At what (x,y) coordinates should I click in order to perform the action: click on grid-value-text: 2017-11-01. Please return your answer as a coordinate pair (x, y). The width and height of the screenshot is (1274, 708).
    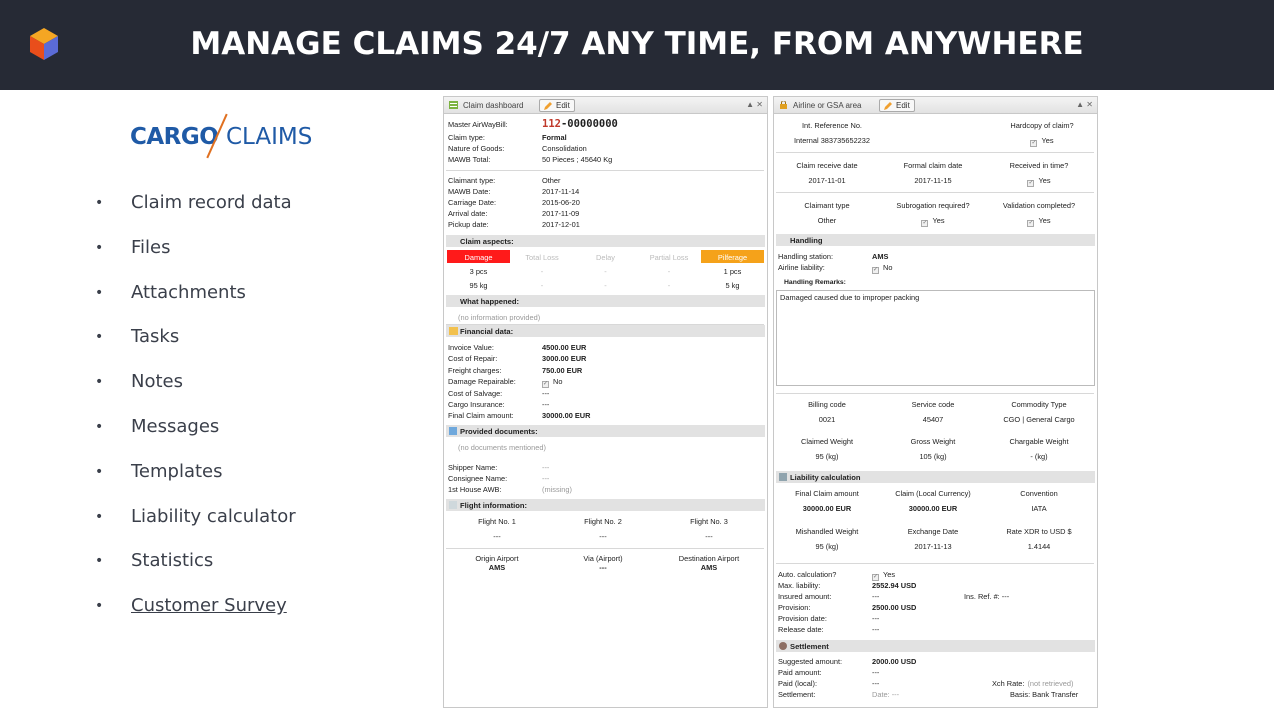
    Looking at the image, I should click on (827, 180).